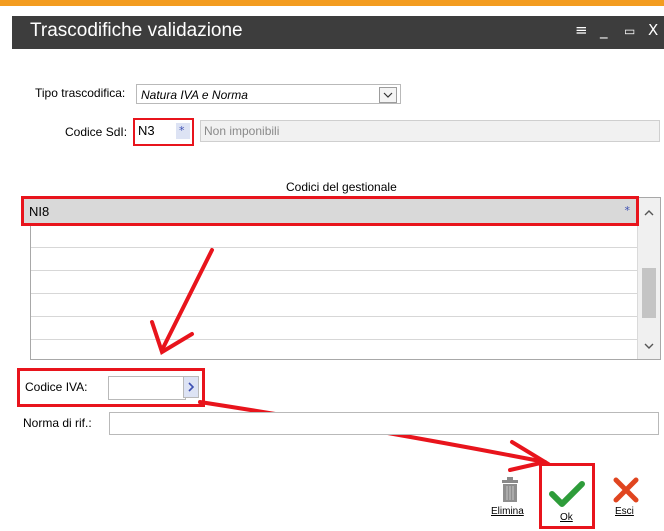 This screenshot has height=531, width=664. Describe the element at coordinates (507, 511) in the screenshot. I see `elimina-label: Elimina` at that location.